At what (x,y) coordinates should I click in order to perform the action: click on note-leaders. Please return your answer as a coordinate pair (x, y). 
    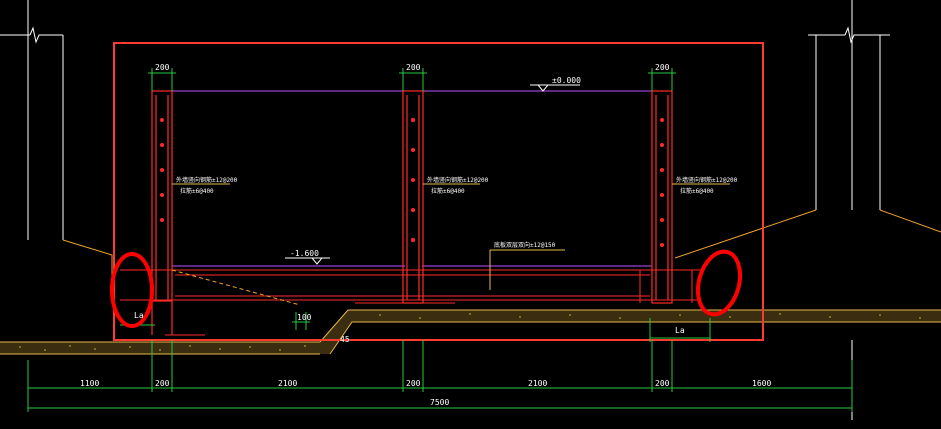
    Looking at the image, I should click on (451, 236).